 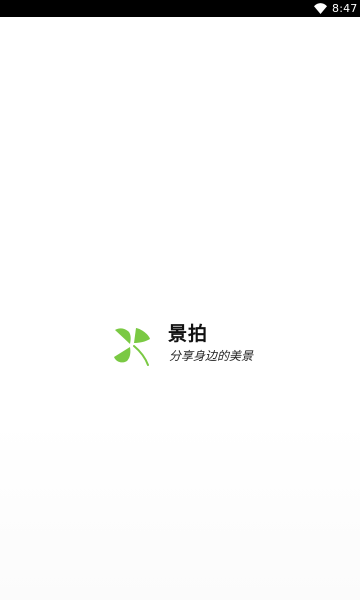 I want to click on splash-branding: 景拍 分享身边的美景, so click(x=197, y=345).